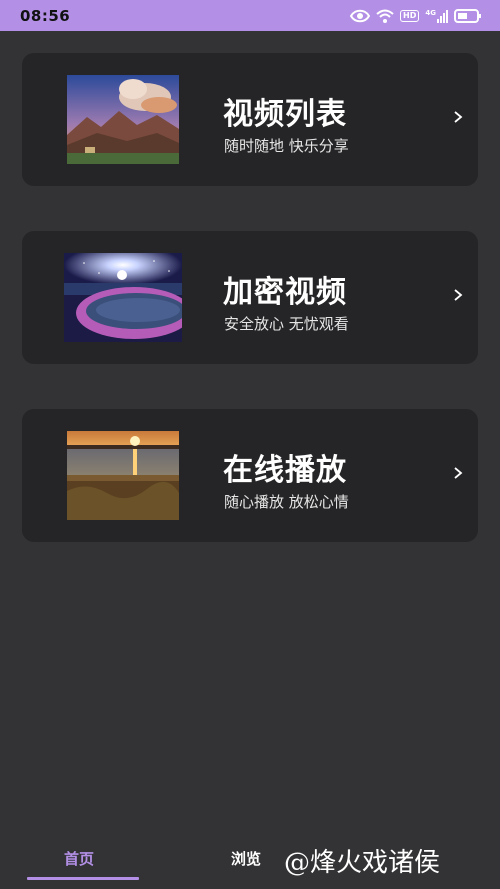 Image resolution: width=500 pixels, height=889 pixels. I want to click on signal-4g-icon: 4G, so click(436, 16).